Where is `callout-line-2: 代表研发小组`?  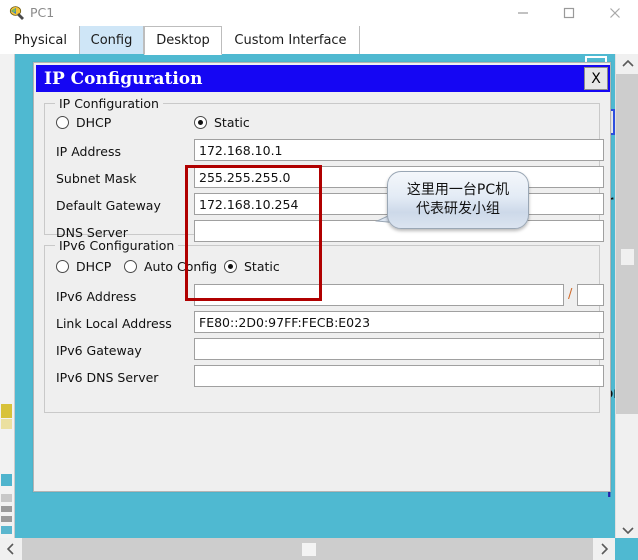 callout-line-2: 代表研发小组 is located at coordinates (458, 209).